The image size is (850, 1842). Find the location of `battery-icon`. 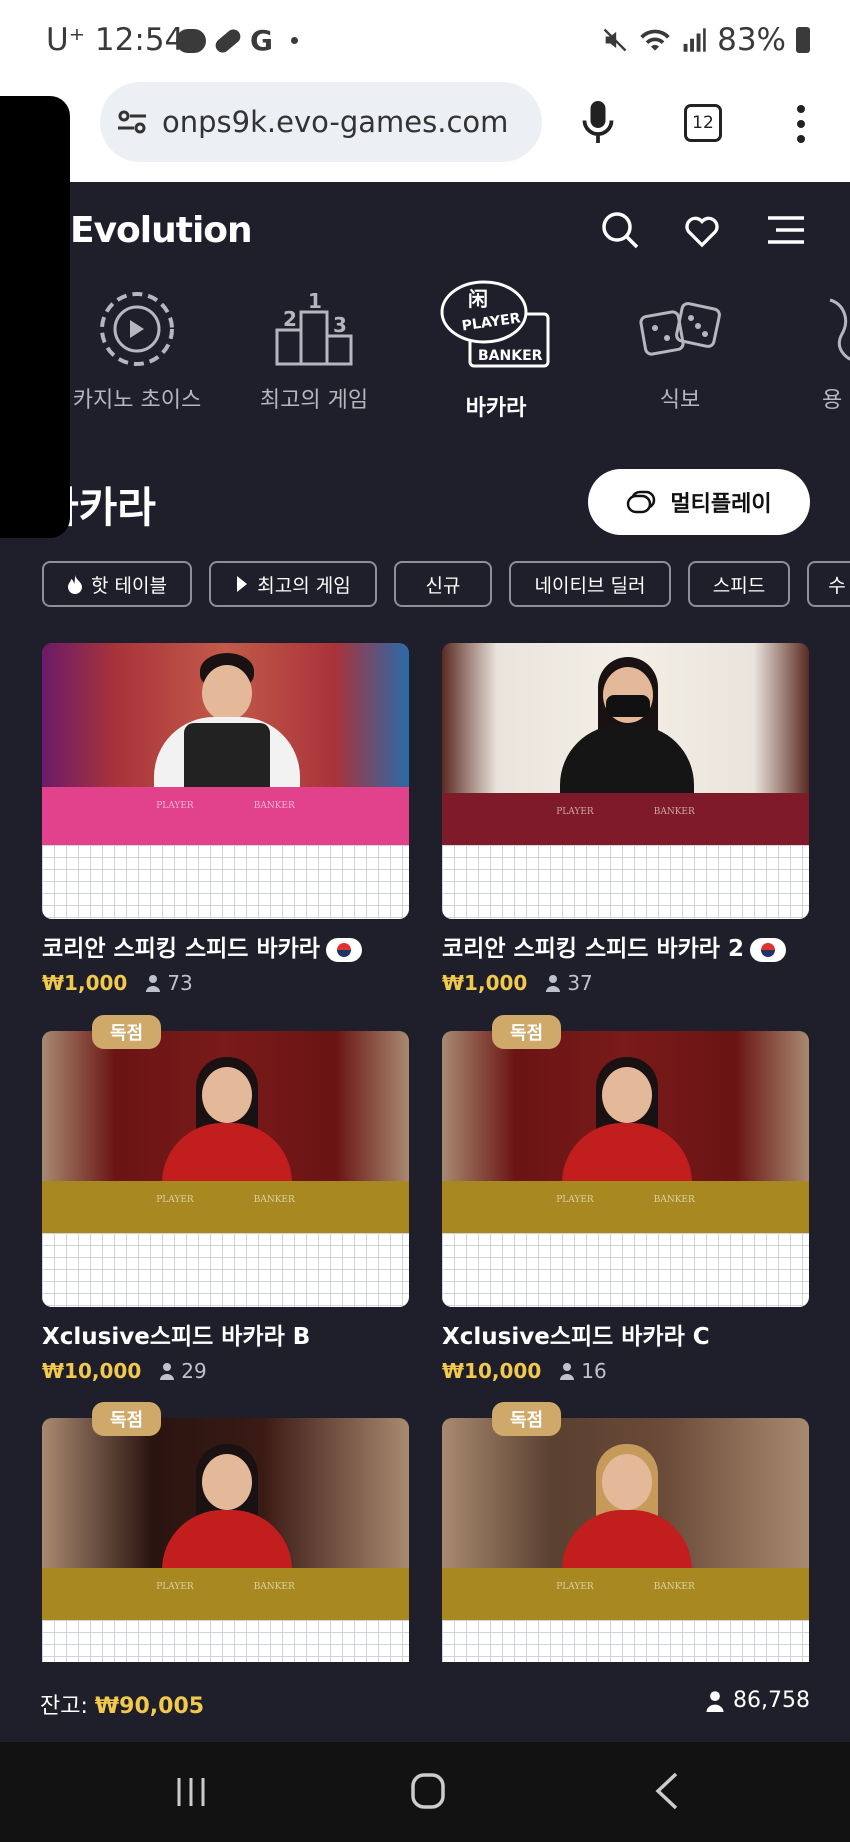

battery-icon is located at coordinates (803, 40).